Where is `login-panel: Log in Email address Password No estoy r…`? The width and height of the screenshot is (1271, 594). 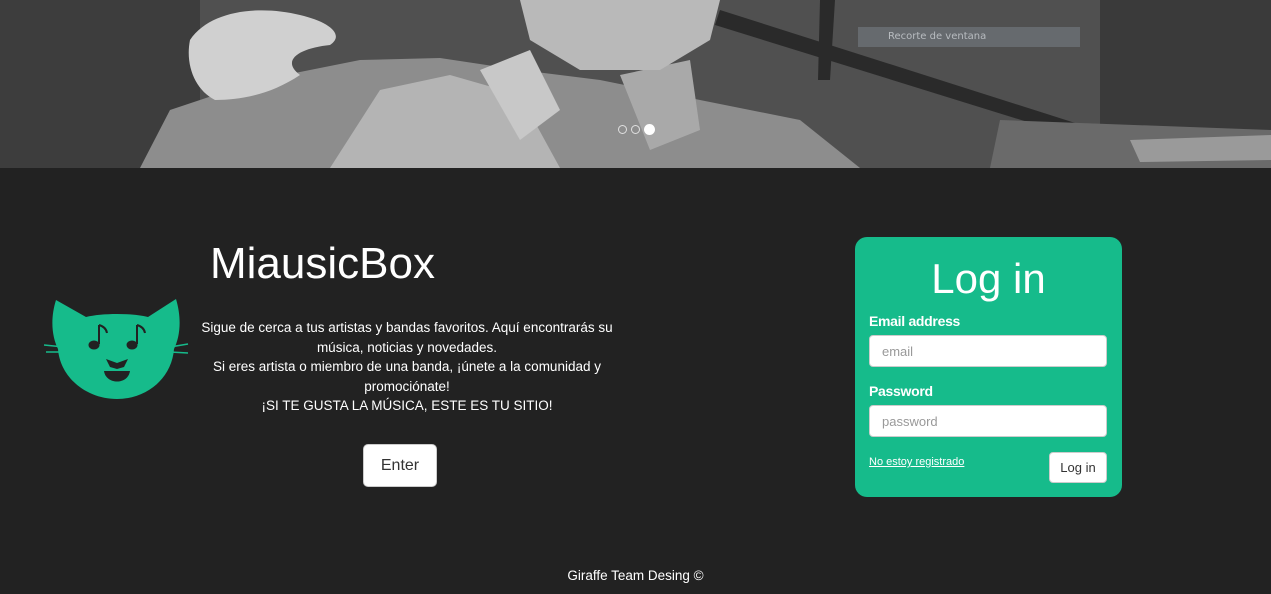
login-panel: Log in Email address Password No estoy r… is located at coordinates (988, 367).